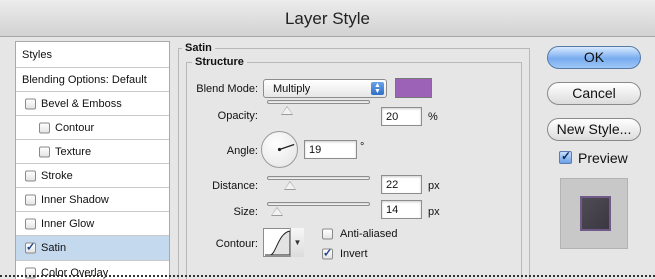 The height and width of the screenshot is (279, 655). What do you see at coordinates (287, 110) in the screenshot?
I see `opacity-slider-thumb` at bounding box center [287, 110].